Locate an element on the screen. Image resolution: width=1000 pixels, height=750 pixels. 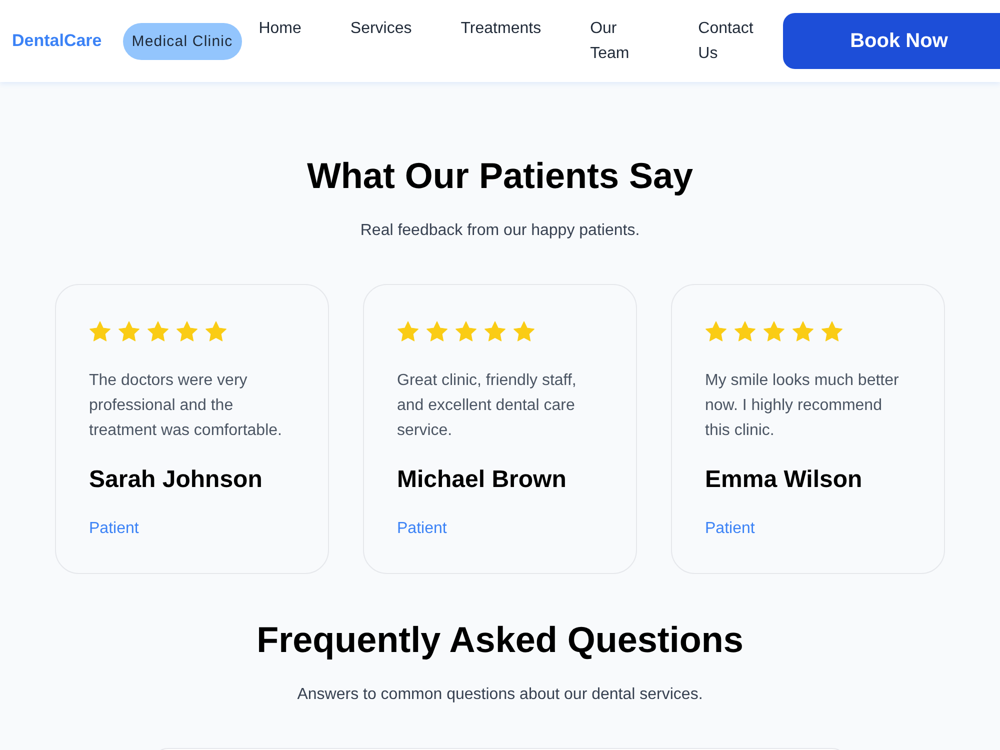
section-subtitle: Answers to common questions about our dental services. is located at coordinates (500, 695).